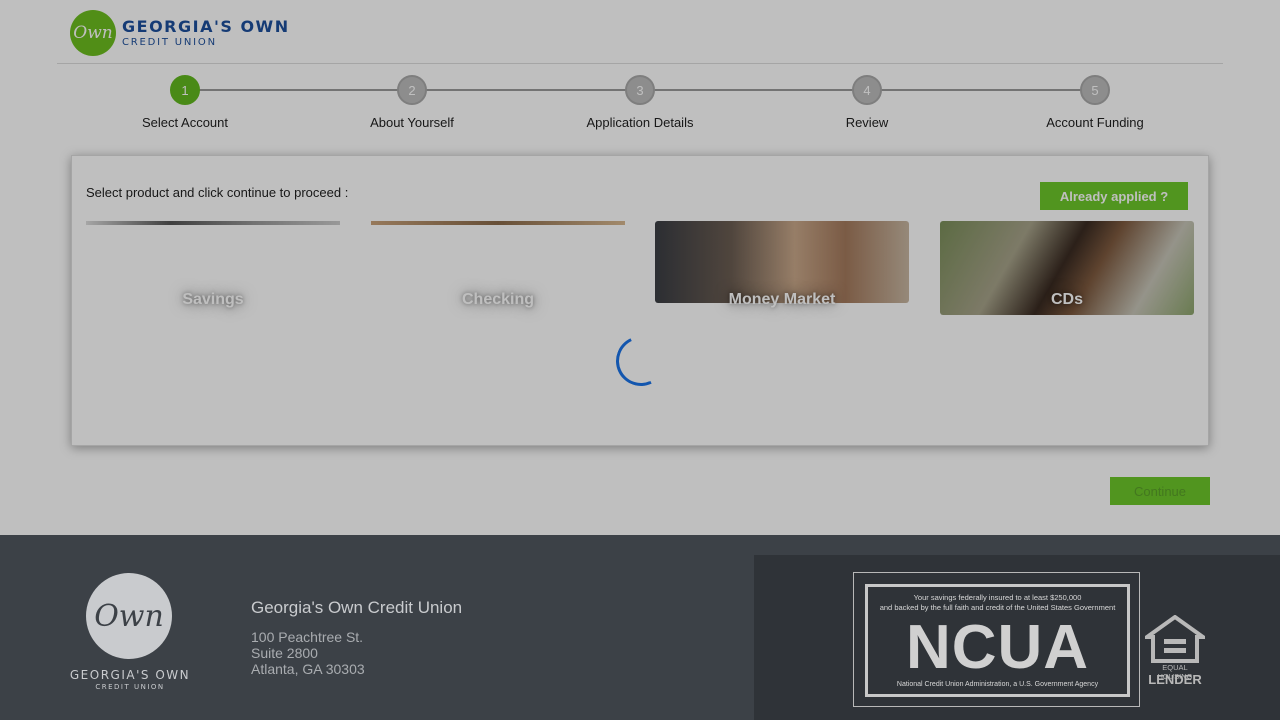 Image resolution: width=1280 pixels, height=720 pixels. I want to click on step-label: Account Funding, so click(1095, 122).